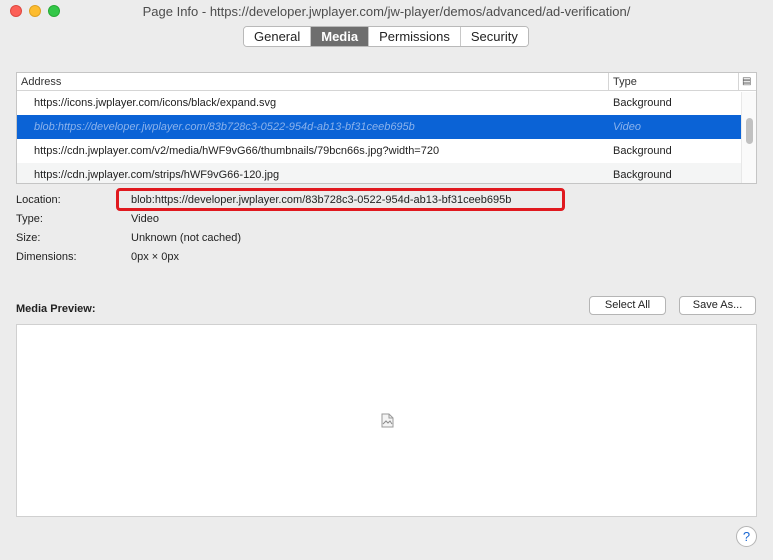 The width and height of the screenshot is (773, 560). Describe the element at coordinates (627, 127) in the screenshot. I see `row-type: Video` at that location.